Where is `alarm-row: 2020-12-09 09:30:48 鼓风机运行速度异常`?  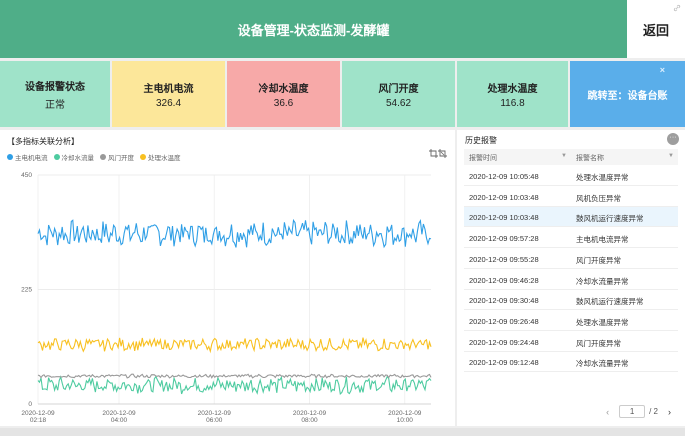 alarm-row: 2020-12-09 09:30:48 鼓风机运行速度异常 is located at coordinates (571, 300).